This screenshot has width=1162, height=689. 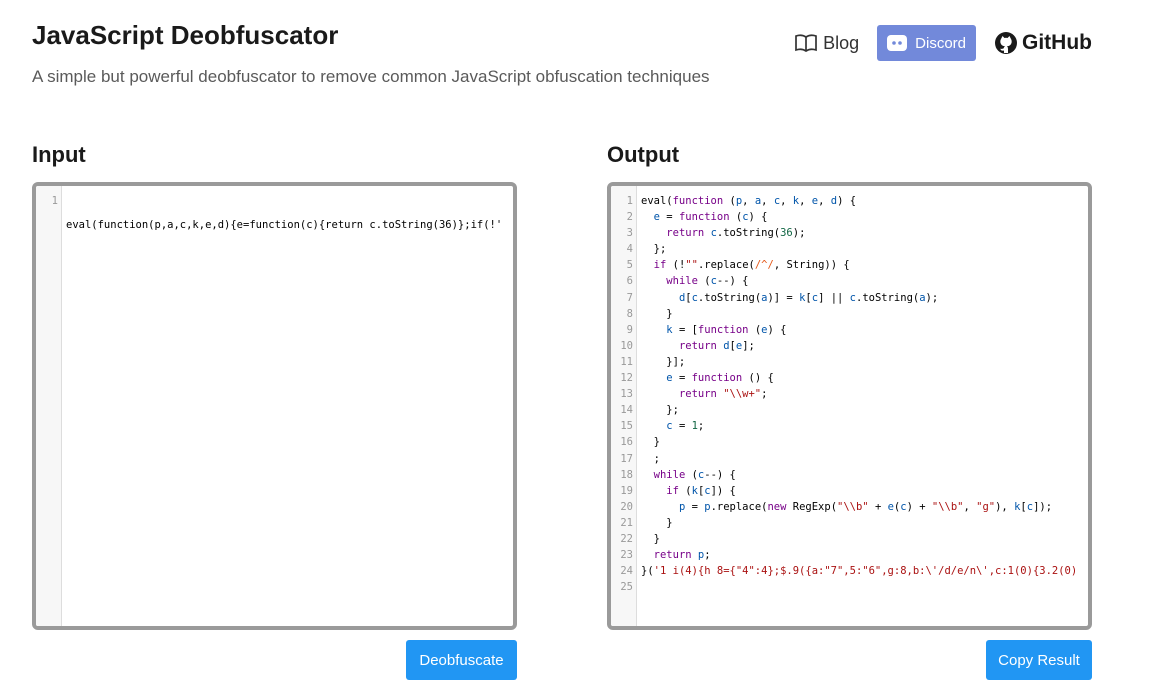 What do you see at coordinates (723, 394) in the screenshot?
I see `output-code-line: return "\\w+";` at bounding box center [723, 394].